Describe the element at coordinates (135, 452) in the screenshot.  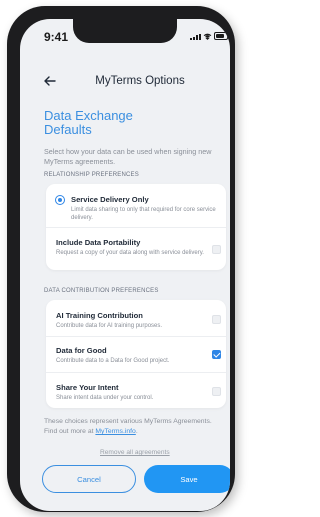
I see `remove-all-agreements-link: Remove all agreements` at that location.